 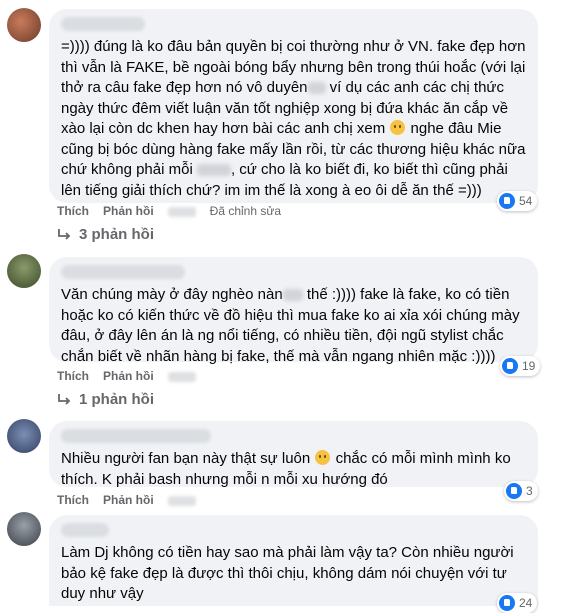 I want to click on edited-label: Đã chỉnh sửa, so click(x=245, y=211).